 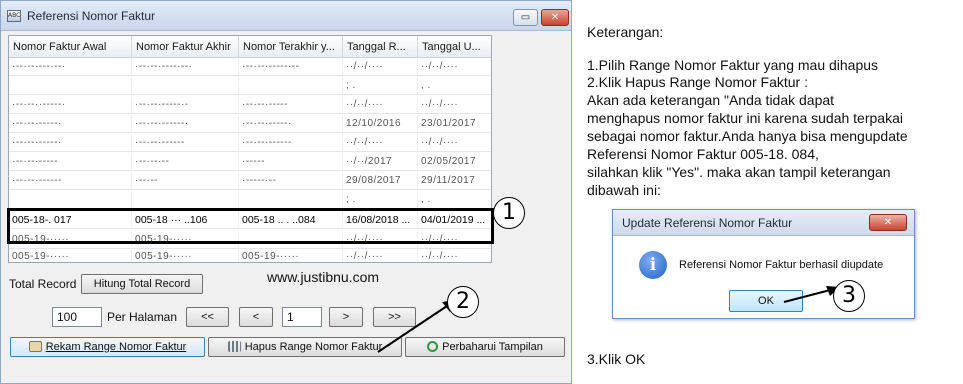 I want to click on table-cell: ·-----, so click(x=291, y=162).